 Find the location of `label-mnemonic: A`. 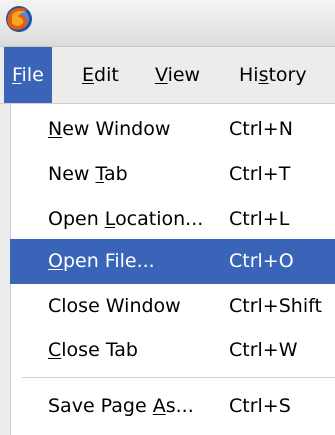

label-mnemonic: A is located at coordinates (159, 406).